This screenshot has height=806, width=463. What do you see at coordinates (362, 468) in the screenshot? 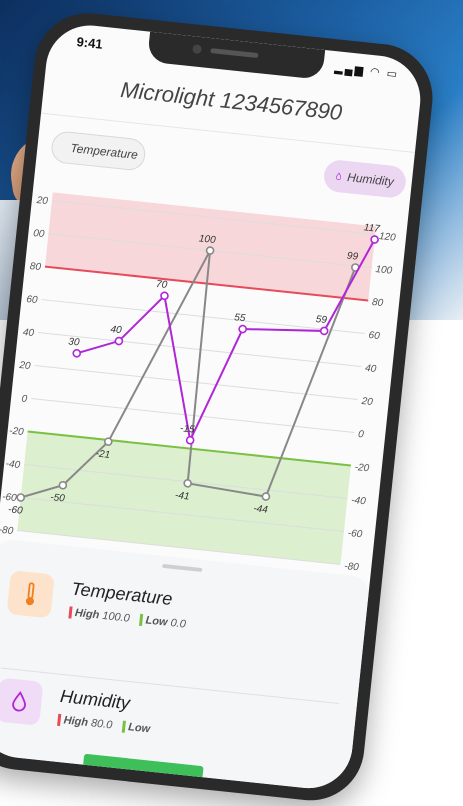
I see `right-tick-label: -20` at bounding box center [362, 468].